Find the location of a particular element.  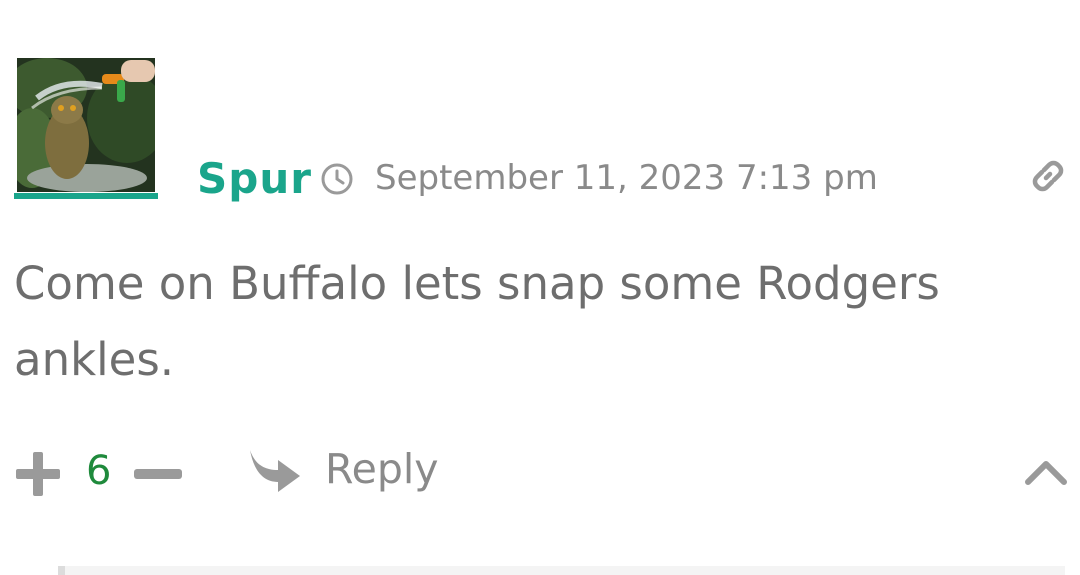

link-icon is located at coordinates (1048, 176).